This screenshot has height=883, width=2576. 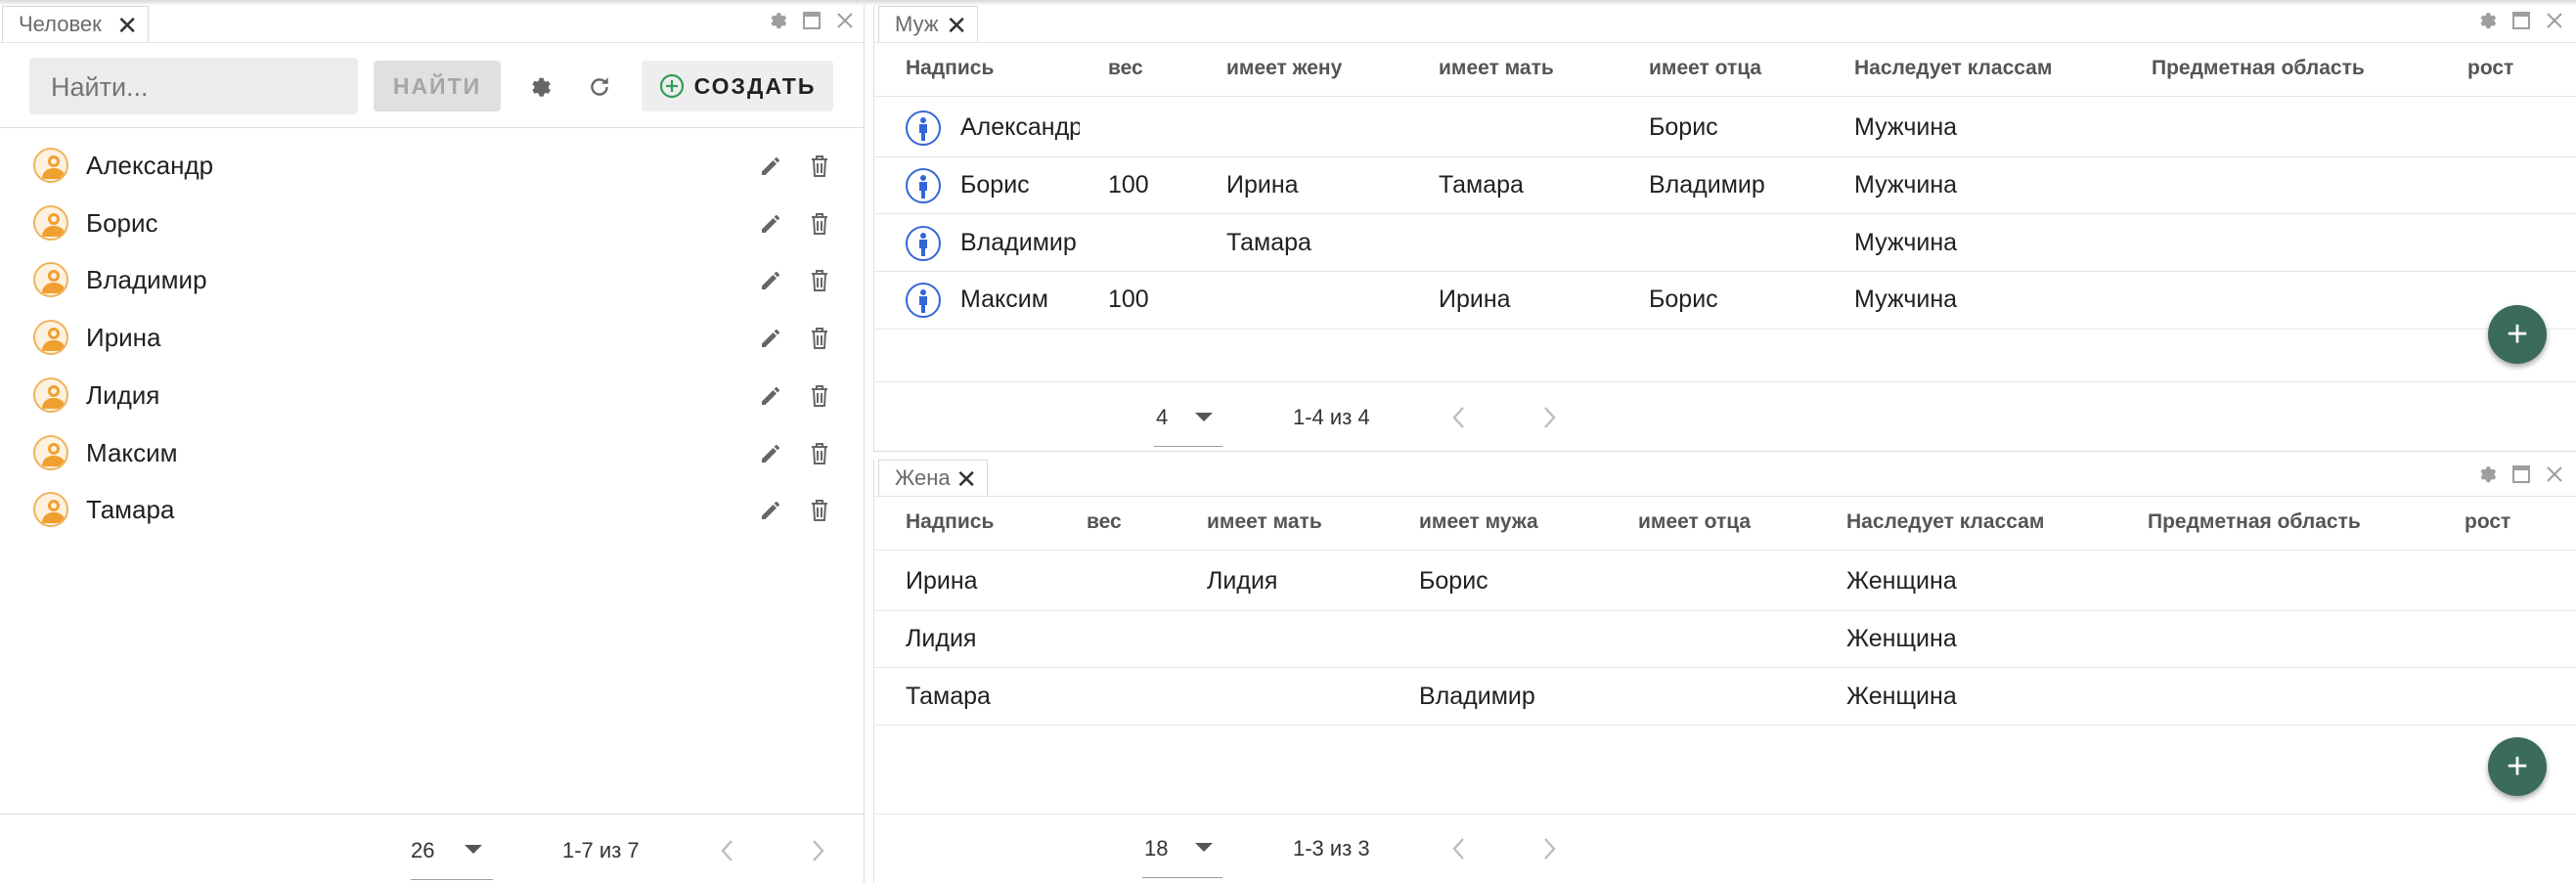 What do you see at coordinates (942, 581) in the screenshot?
I see `table-cell: Ирина` at bounding box center [942, 581].